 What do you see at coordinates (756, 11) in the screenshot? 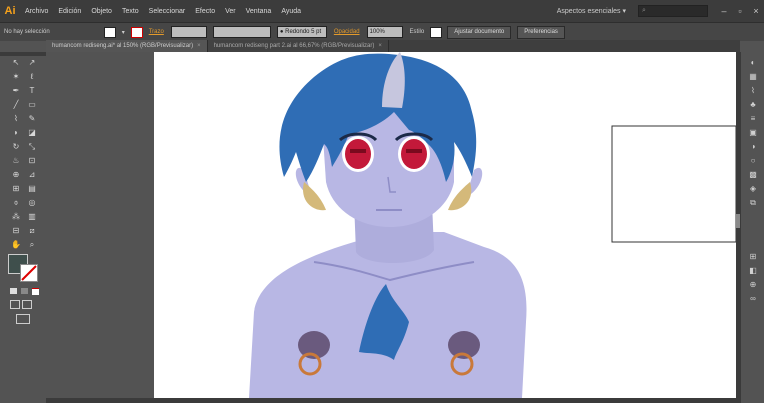
I see `close-button: ×` at bounding box center [756, 11].